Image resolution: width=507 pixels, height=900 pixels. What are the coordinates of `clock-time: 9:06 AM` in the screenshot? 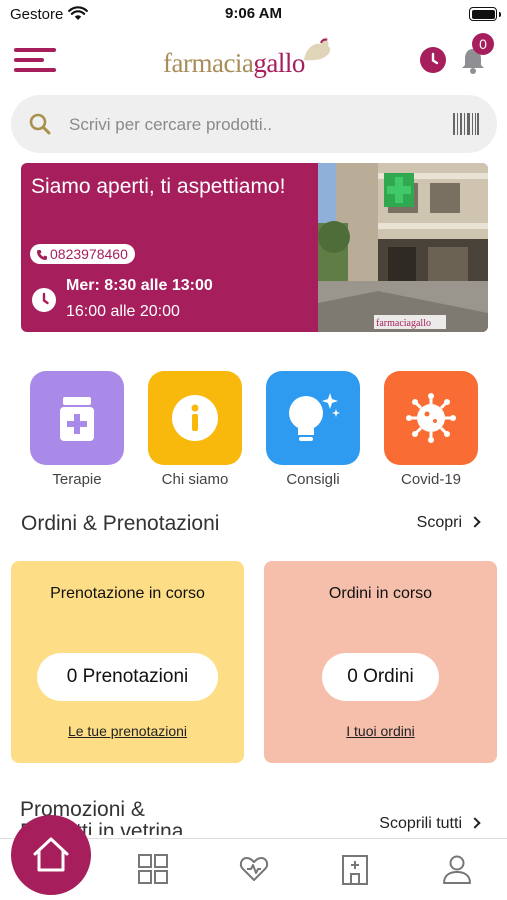 It's located at (253, 13).